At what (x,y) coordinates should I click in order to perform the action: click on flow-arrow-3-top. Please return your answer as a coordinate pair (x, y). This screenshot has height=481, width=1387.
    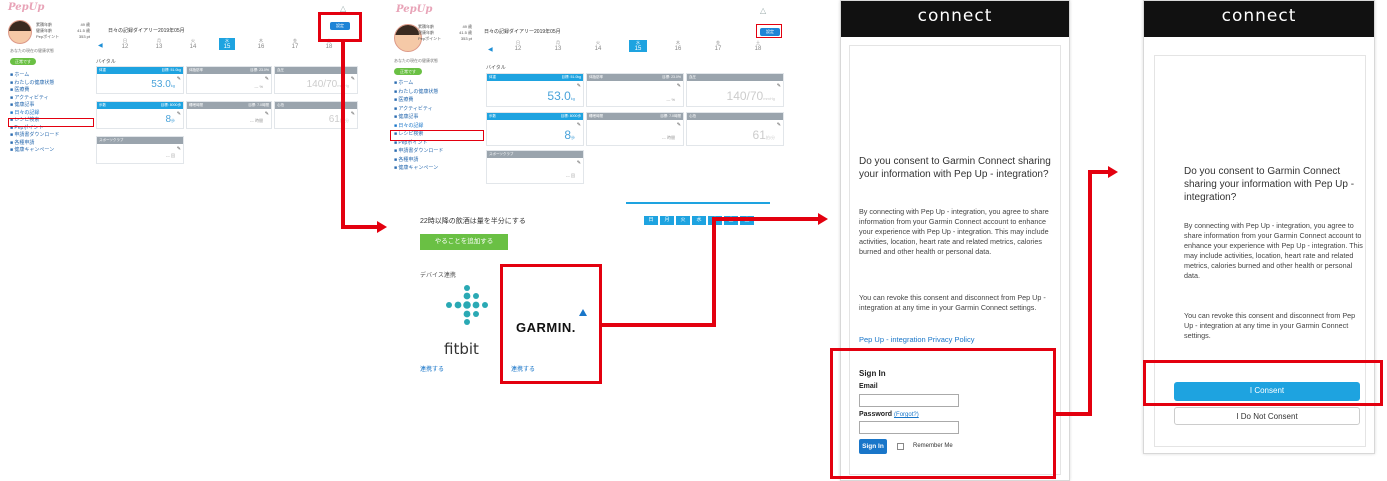
    Looking at the image, I should click on (1099, 172).